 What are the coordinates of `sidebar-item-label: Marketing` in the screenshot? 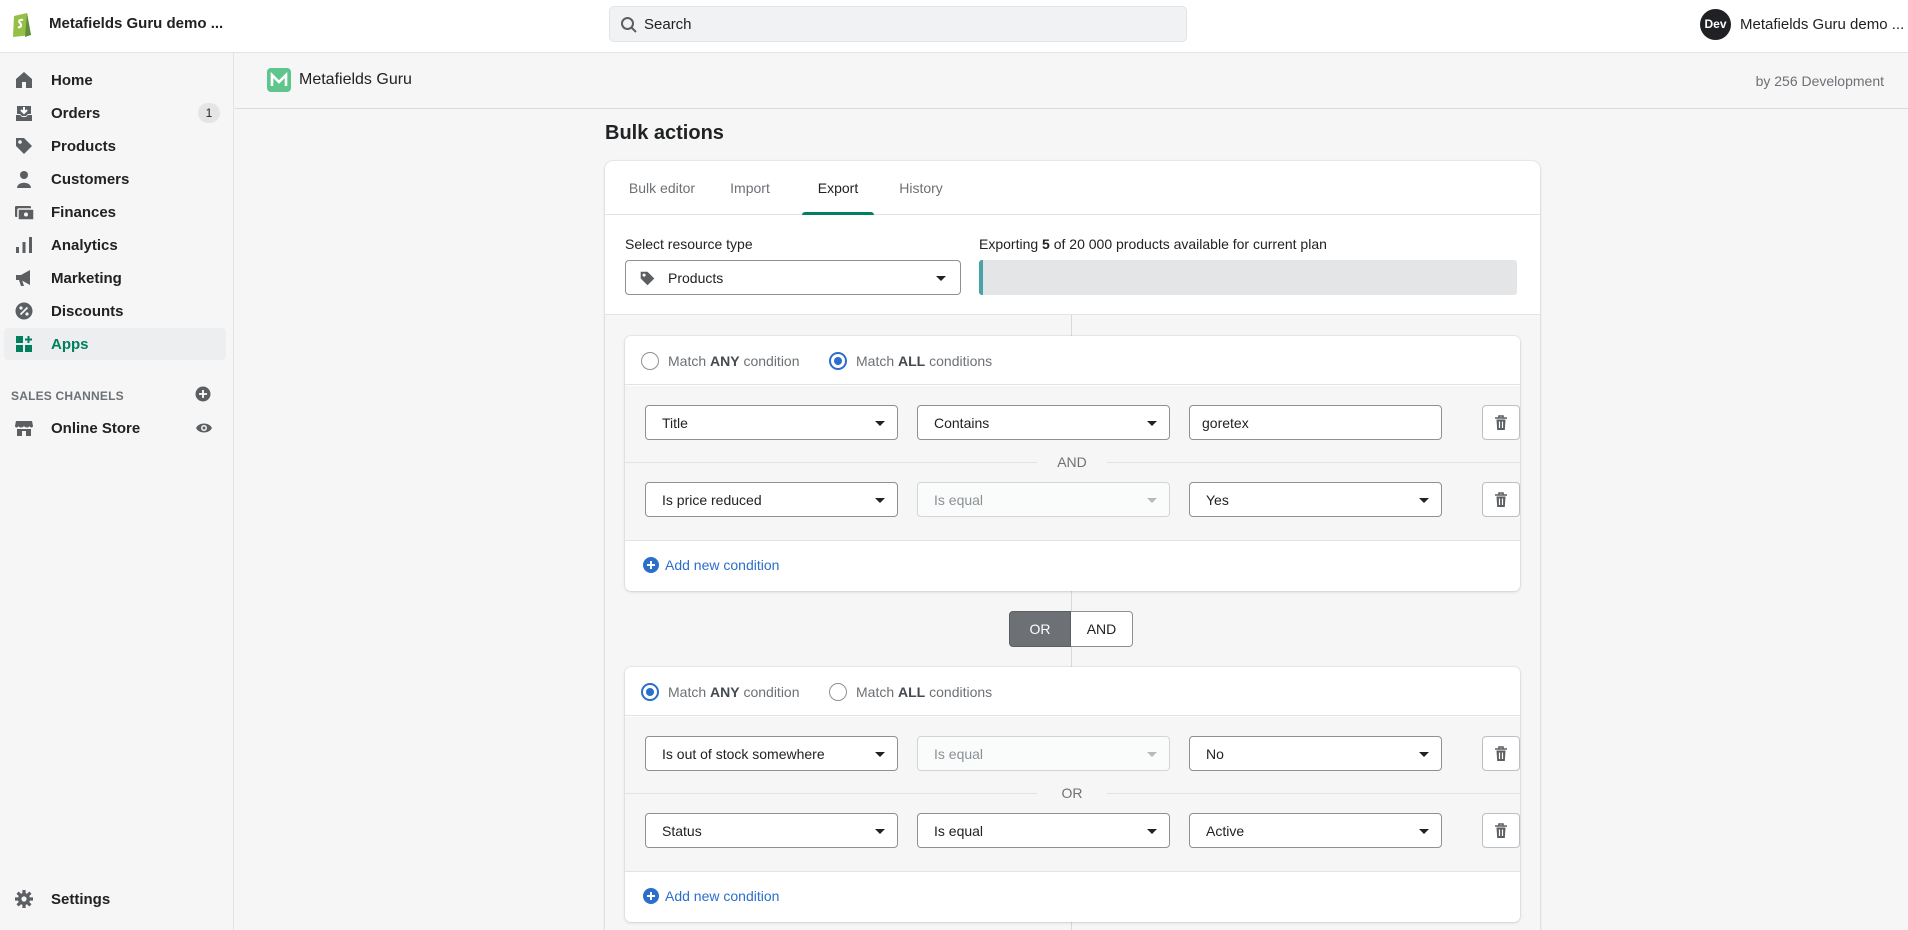 It's located at (86, 278).